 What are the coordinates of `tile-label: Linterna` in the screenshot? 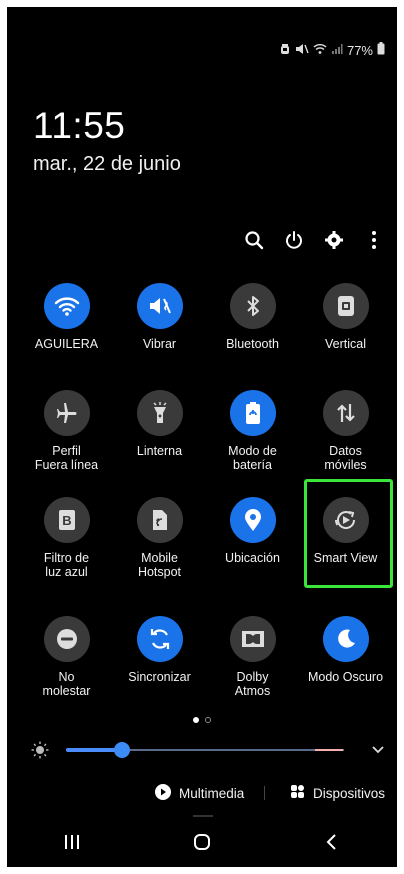 It's located at (159, 451).